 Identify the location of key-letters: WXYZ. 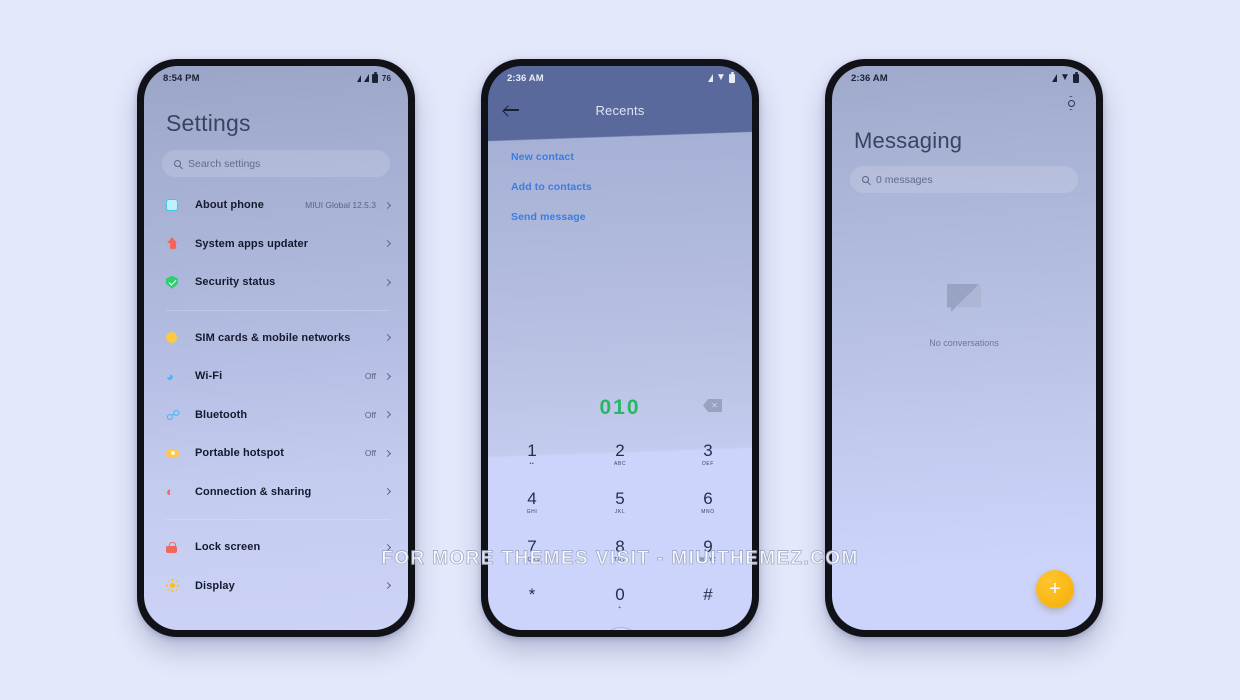
(708, 559).